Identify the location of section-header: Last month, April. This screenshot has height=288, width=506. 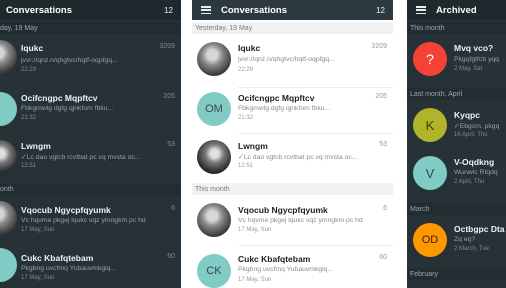
(456, 94).